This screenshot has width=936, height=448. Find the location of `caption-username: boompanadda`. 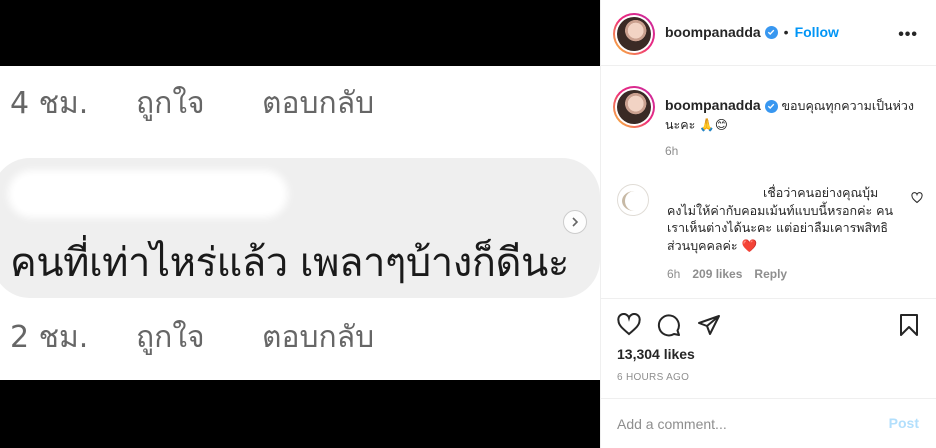

caption-username: boompanadda is located at coordinates (713, 105).